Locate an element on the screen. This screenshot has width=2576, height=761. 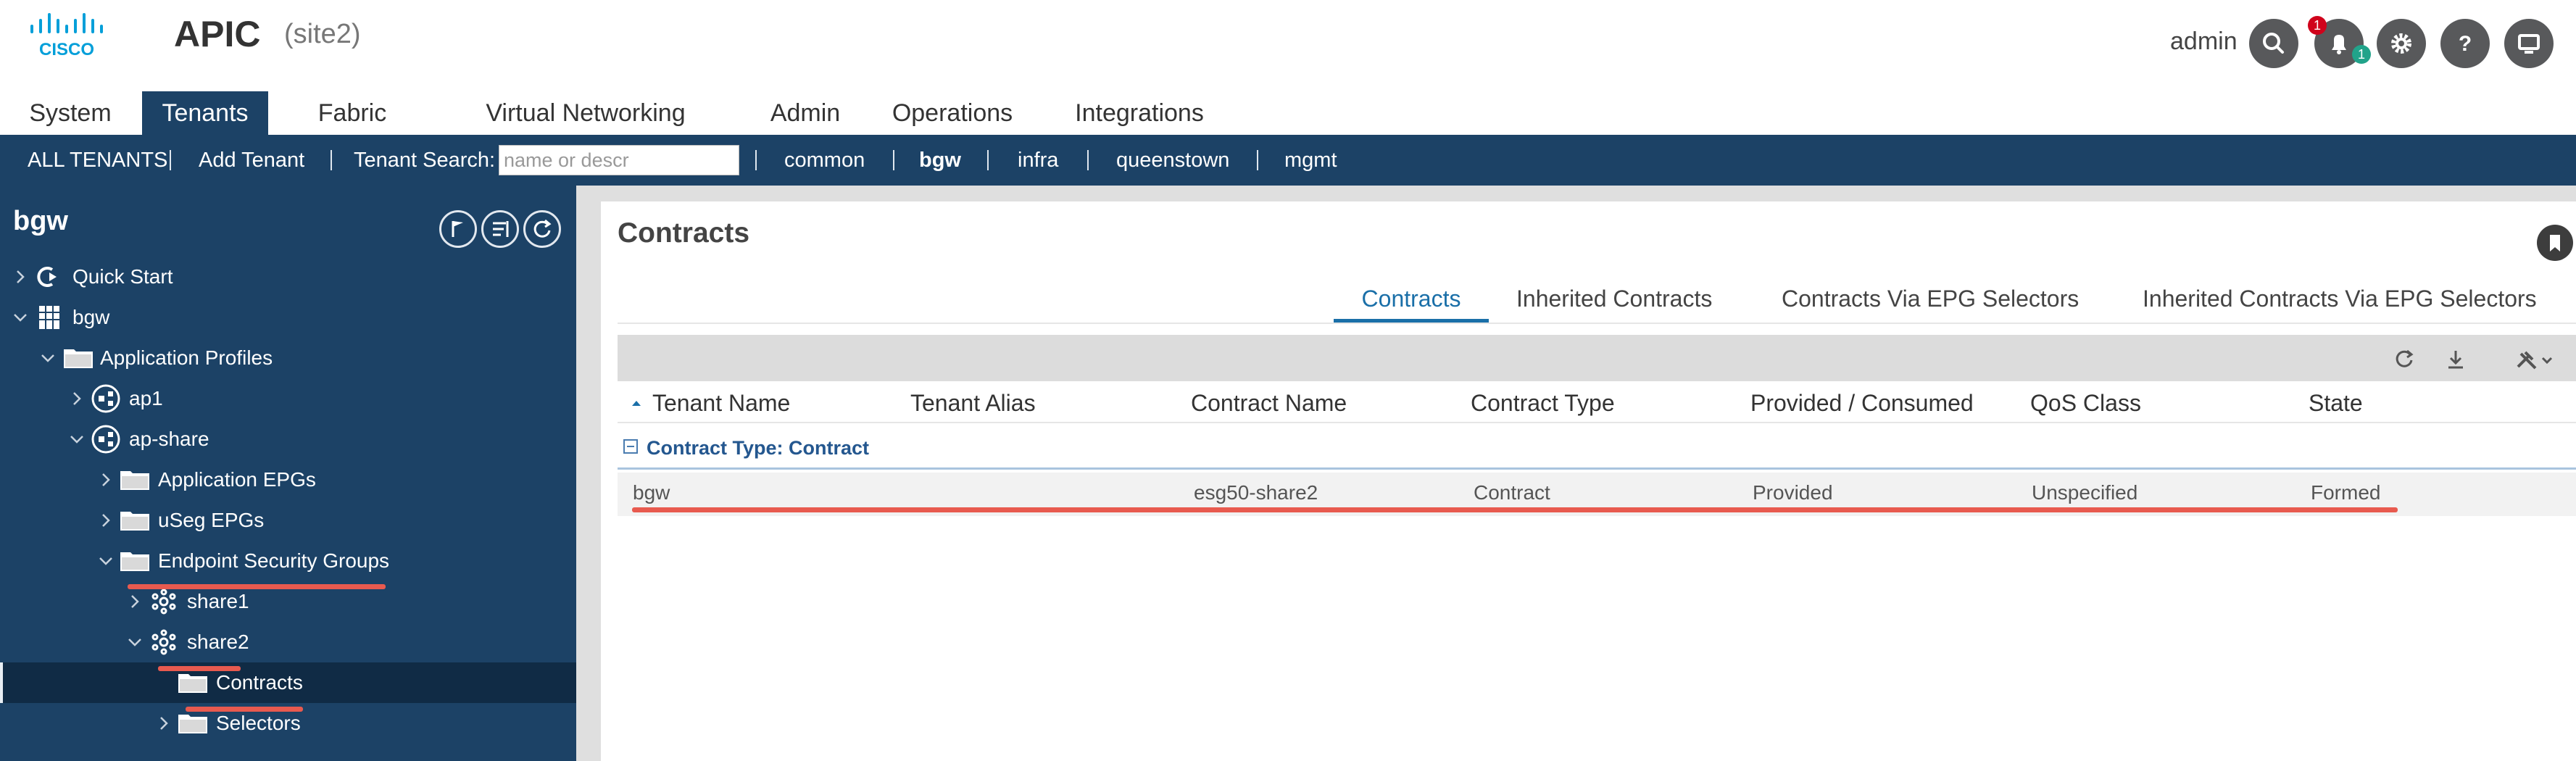
collapse-group-icon is located at coordinates (630, 446).